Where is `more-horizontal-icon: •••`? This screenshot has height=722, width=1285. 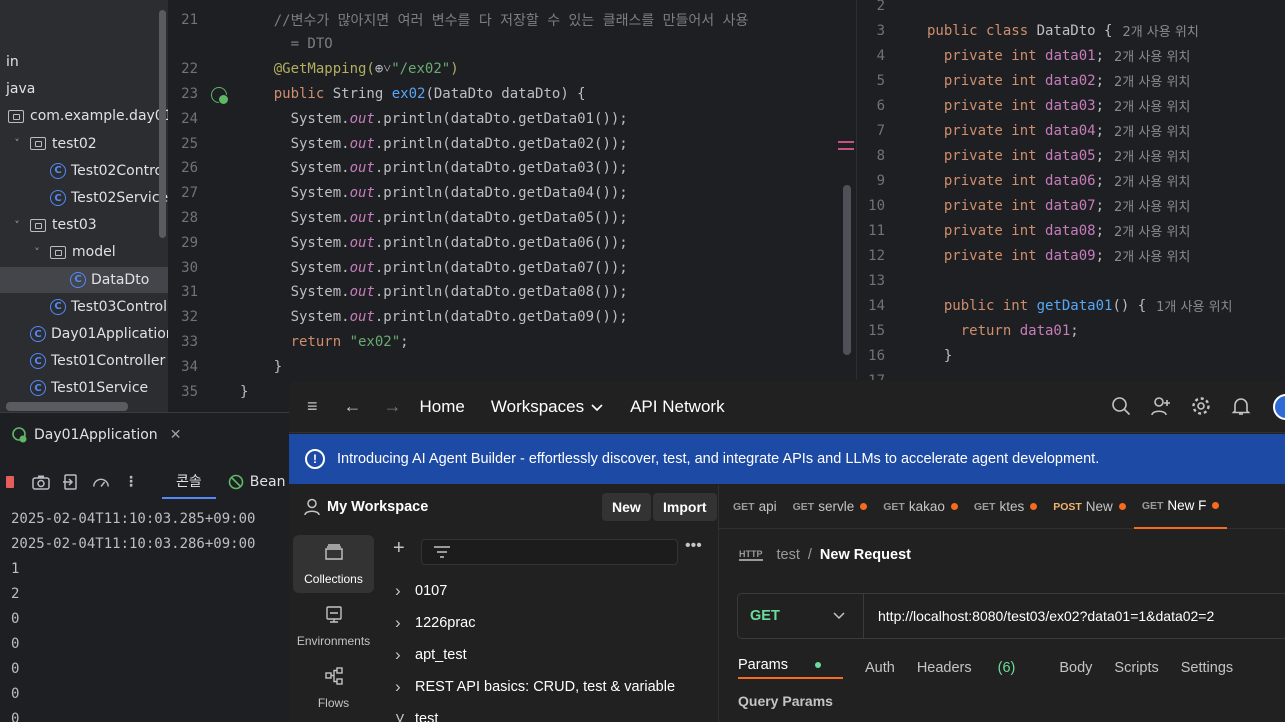 more-horizontal-icon: ••• is located at coordinates (693, 546).